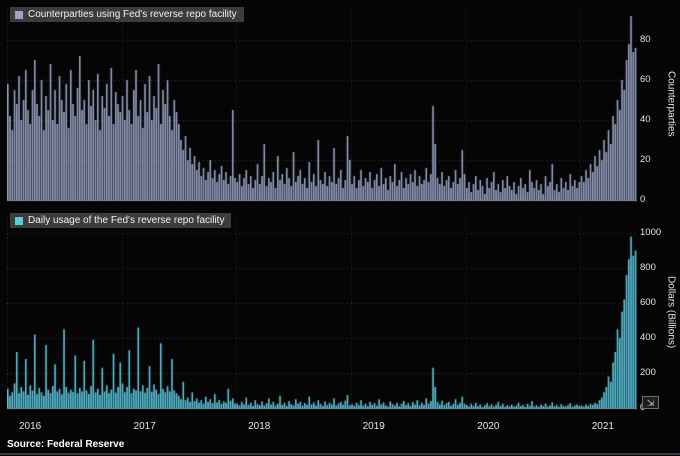  I want to click on y-tick-label: 0, so click(643, 199).